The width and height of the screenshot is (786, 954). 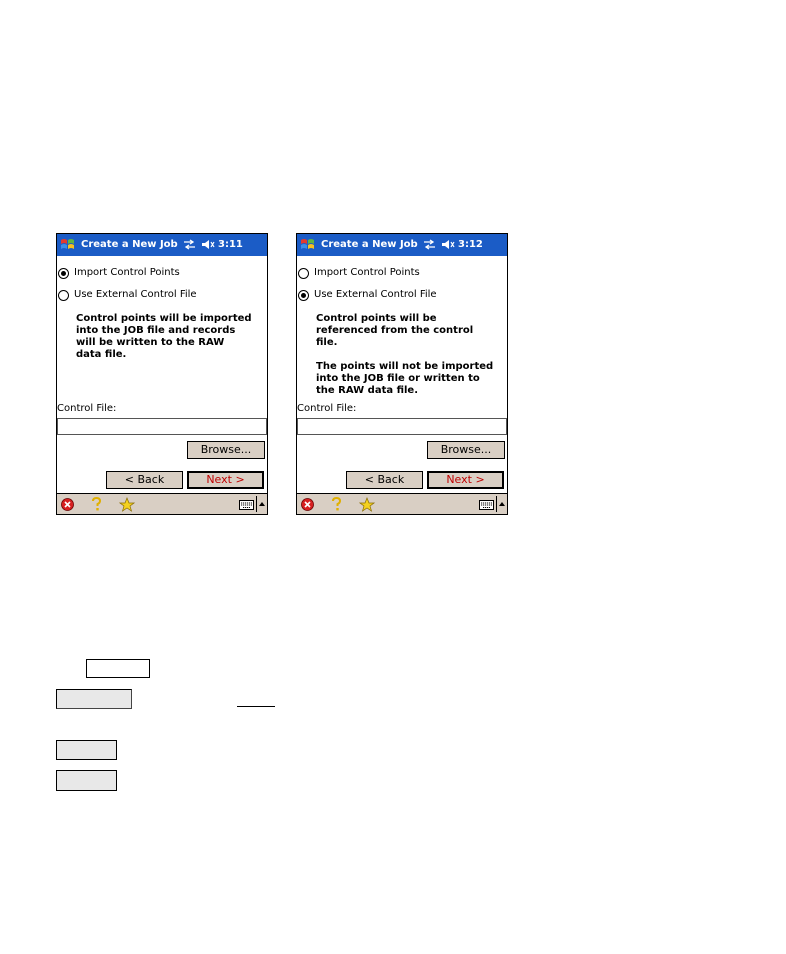 What do you see at coordinates (256, 706) in the screenshot?
I see `underline-sample` at bounding box center [256, 706].